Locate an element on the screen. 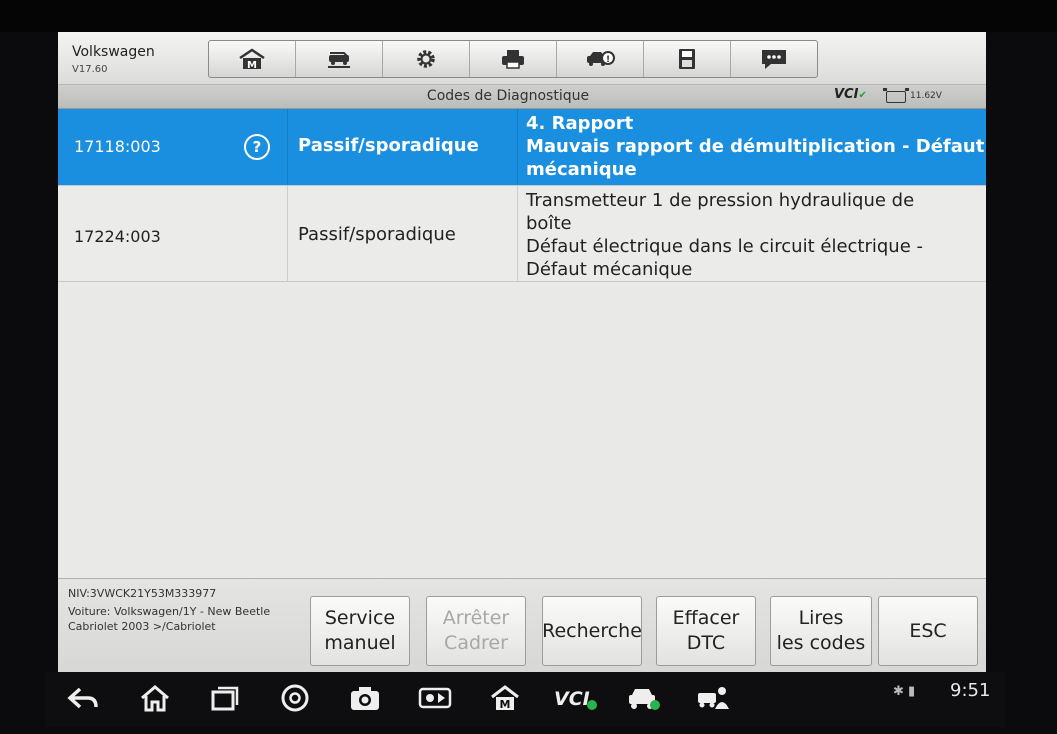  title-bar: Codes de Diagnostique VCI✔ 11.62V is located at coordinates (522, 97).